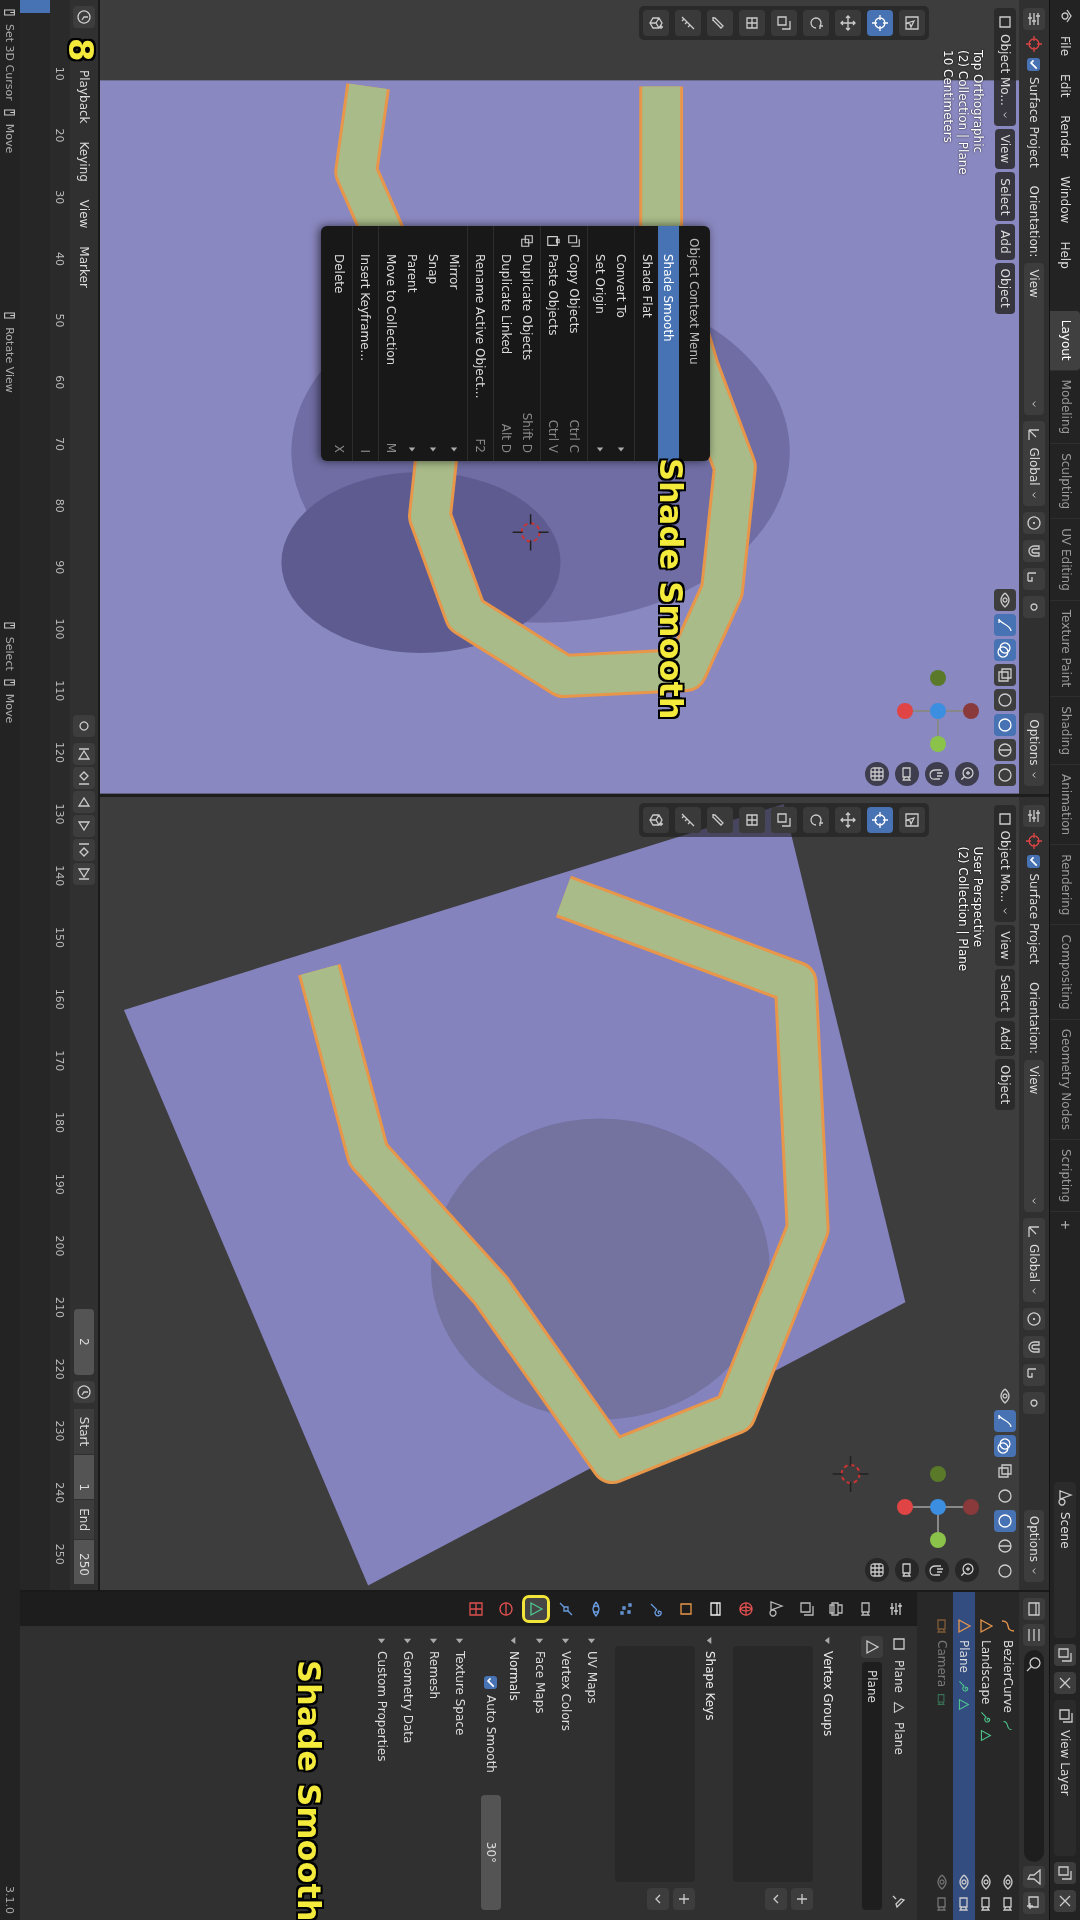 This screenshot has height=1920, width=1080. I want to click on outliner-row: Plane, so click(964, 1756).